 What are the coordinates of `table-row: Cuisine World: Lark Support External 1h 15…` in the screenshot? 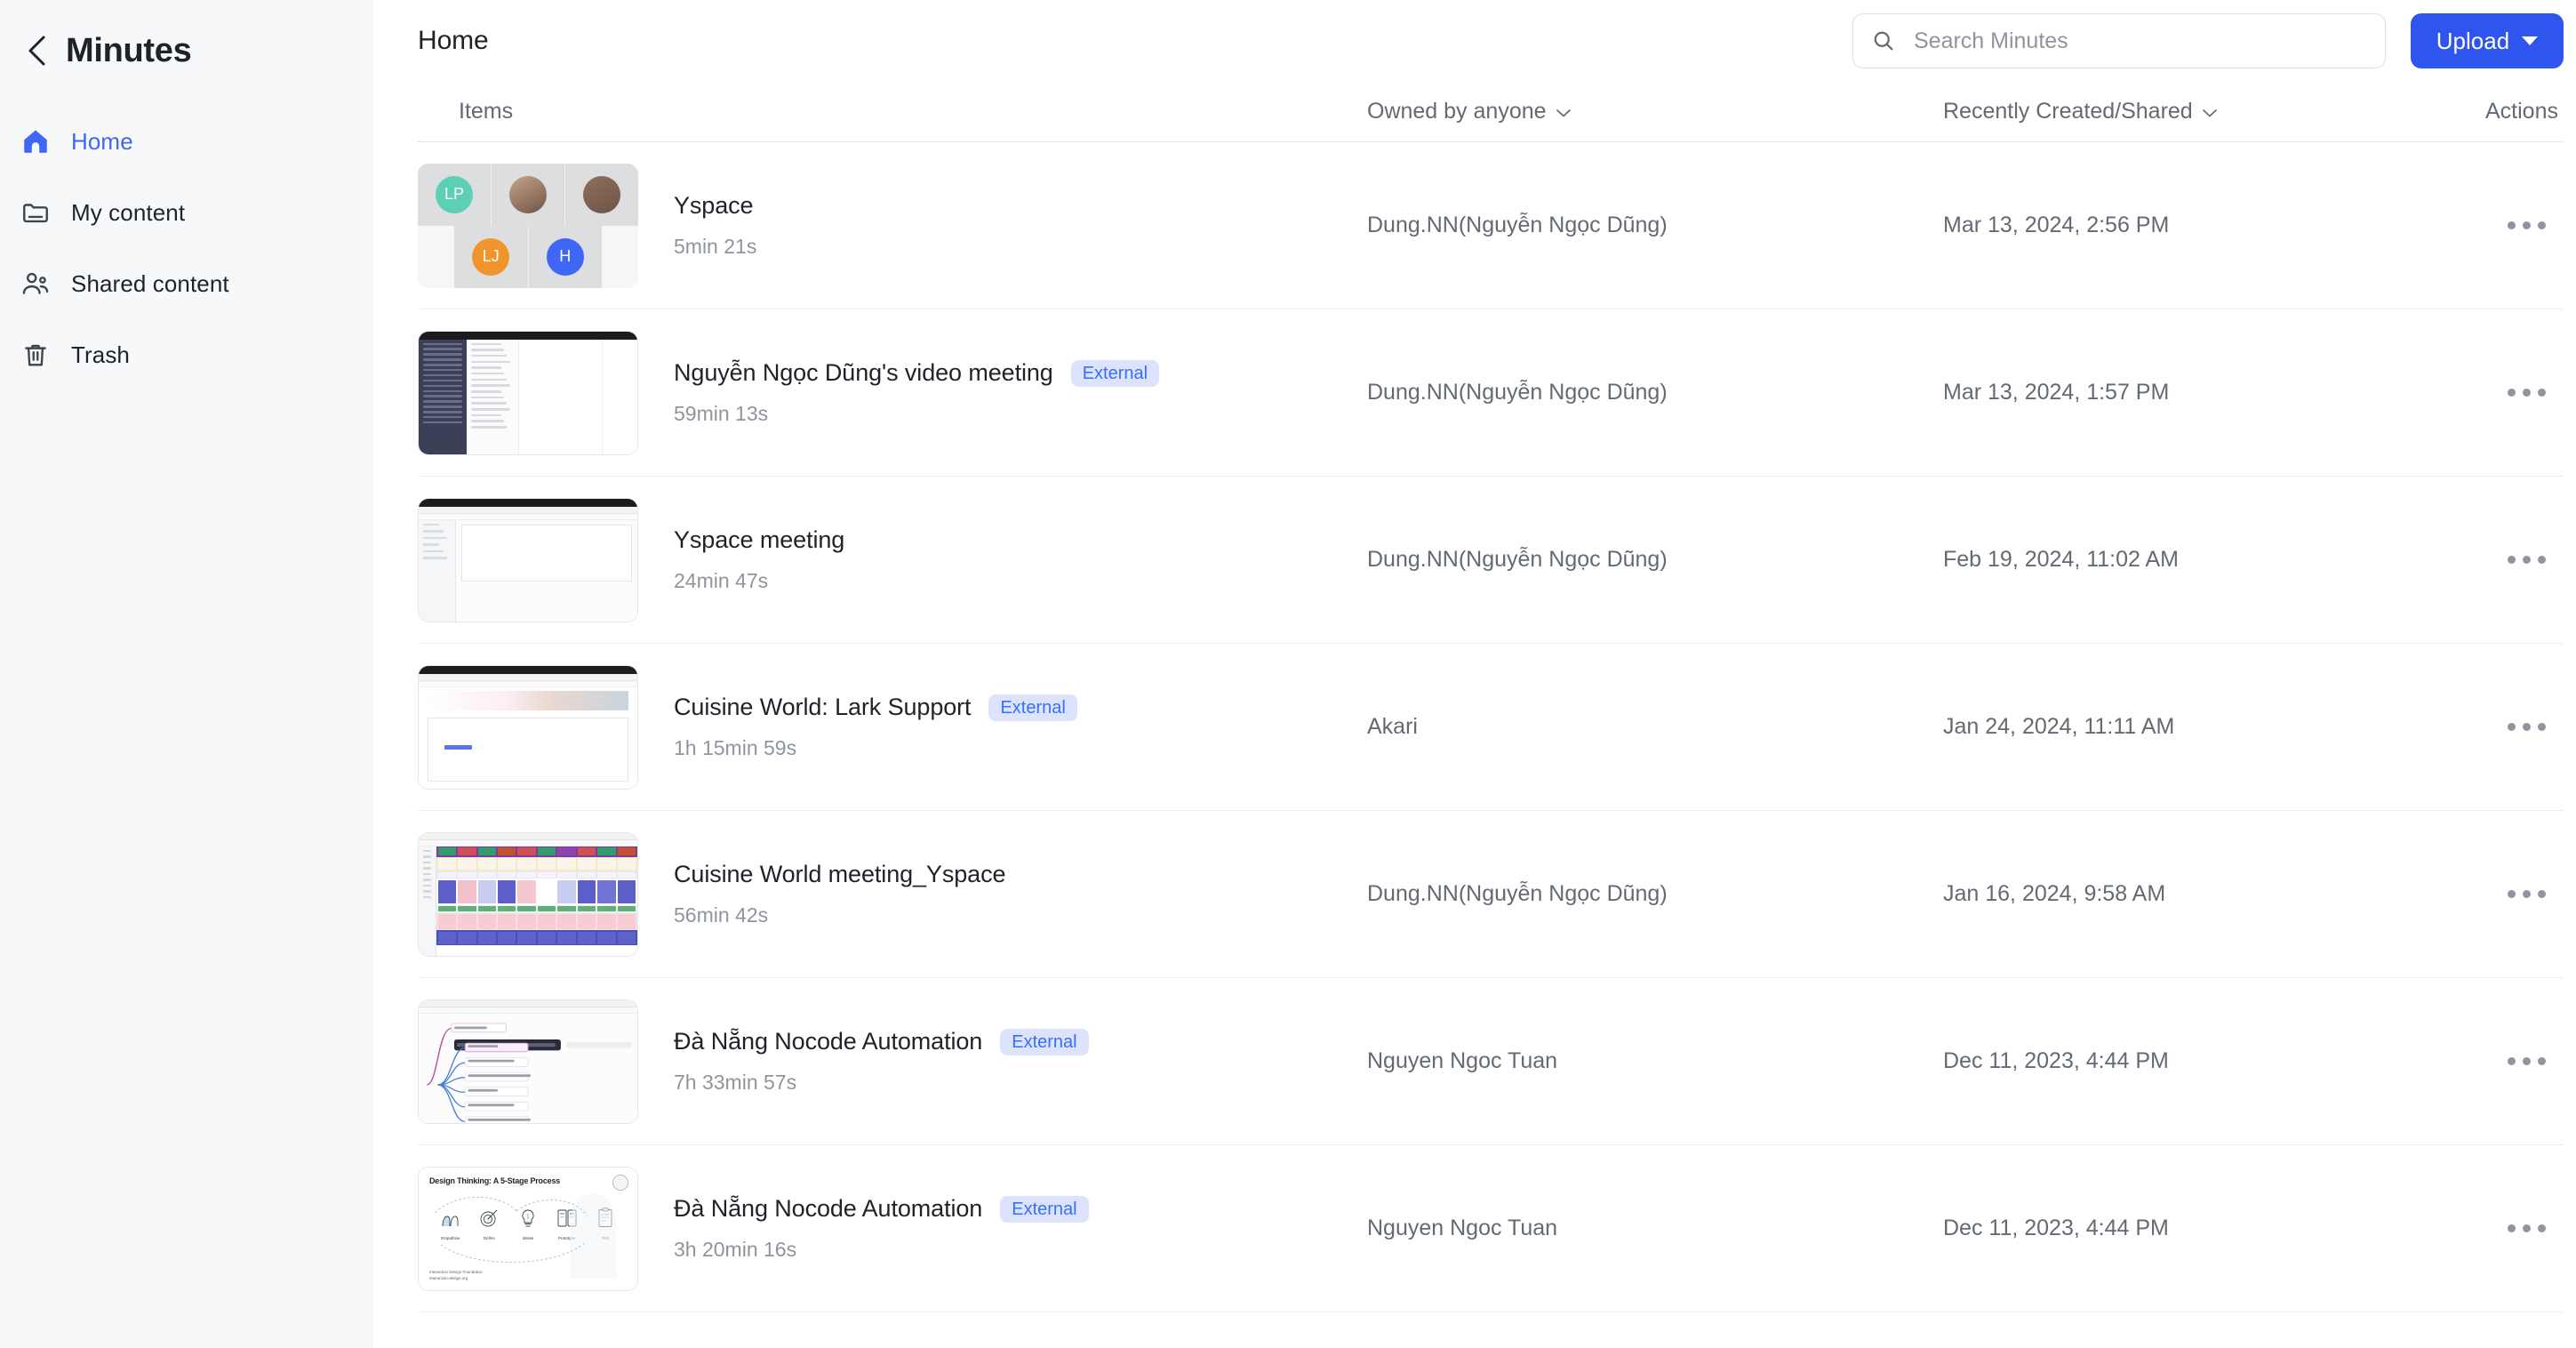 It's located at (1491, 728).